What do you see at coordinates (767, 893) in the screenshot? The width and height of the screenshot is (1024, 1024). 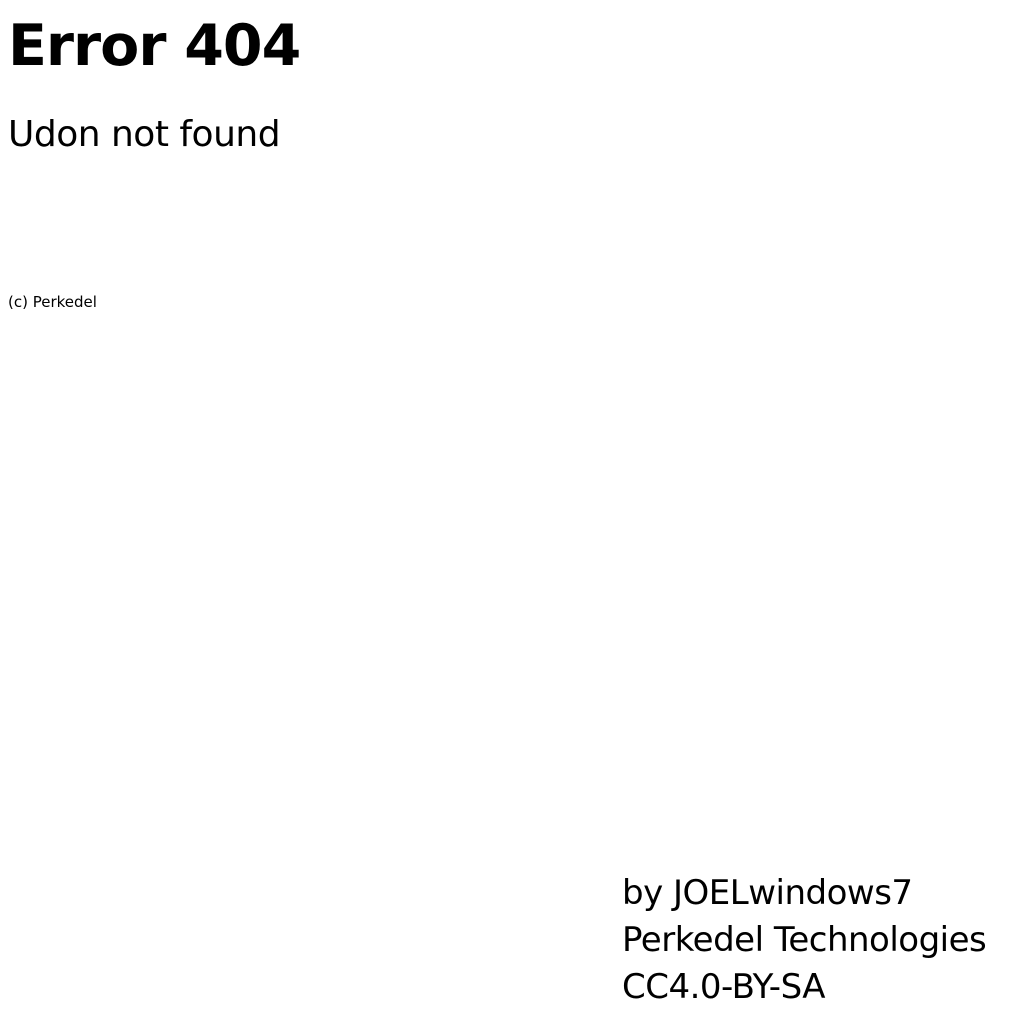 I see `credits-author: by JOELwindows7` at bounding box center [767, 893].